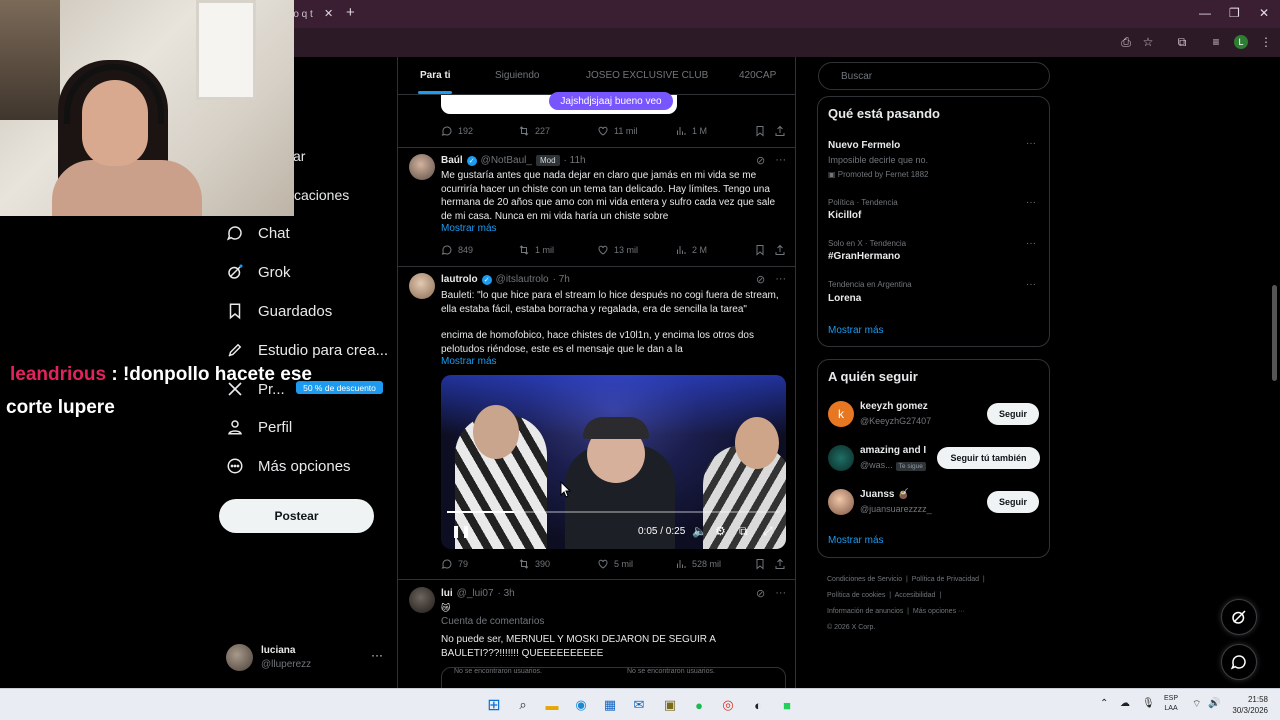  Describe the element at coordinates (506, 160) in the screenshot. I see `author-handle: @NotBaul_` at that location.